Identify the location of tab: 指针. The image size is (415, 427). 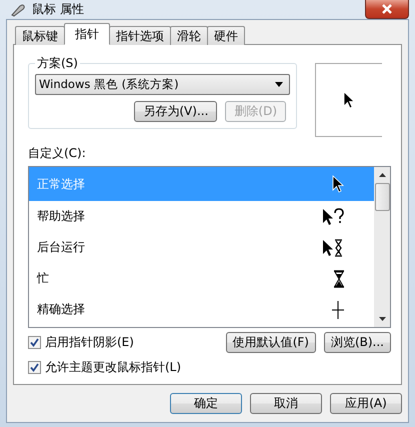
(87, 34).